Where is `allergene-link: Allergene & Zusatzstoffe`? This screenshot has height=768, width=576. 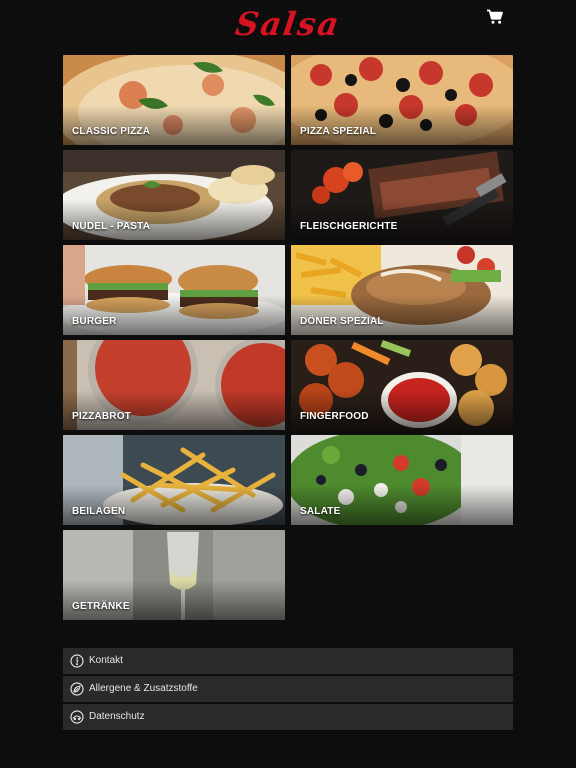 allergene-link: Allergene & Zusatzstoffe is located at coordinates (288, 689).